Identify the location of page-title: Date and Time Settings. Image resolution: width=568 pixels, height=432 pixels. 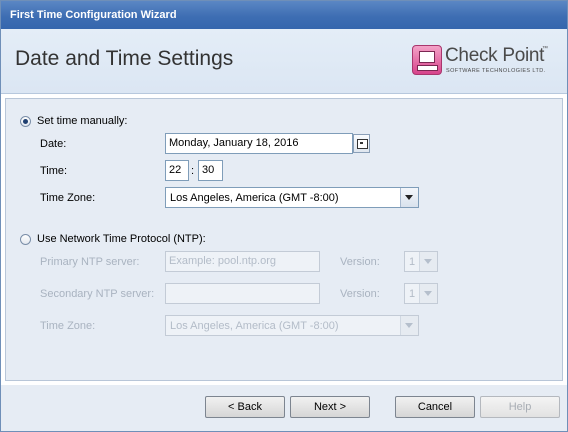
(124, 58).